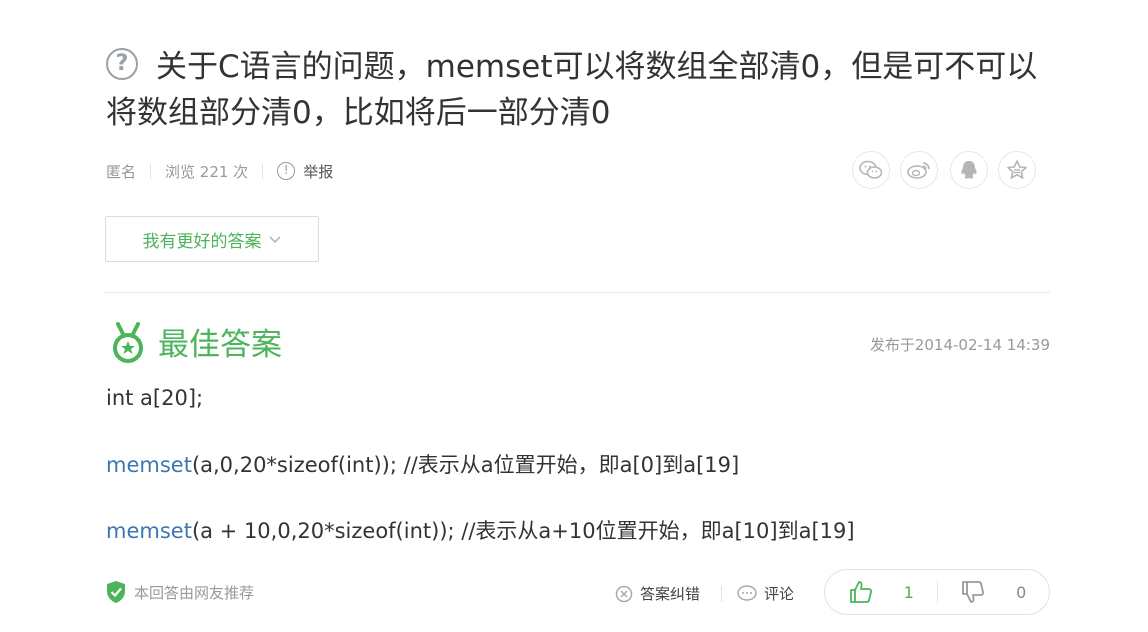 This screenshot has height=632, width=1148. What do you see at coordinates (318, 171) in the screenshot?
I see `report-link: 举报` at bounding box center [318, 171].